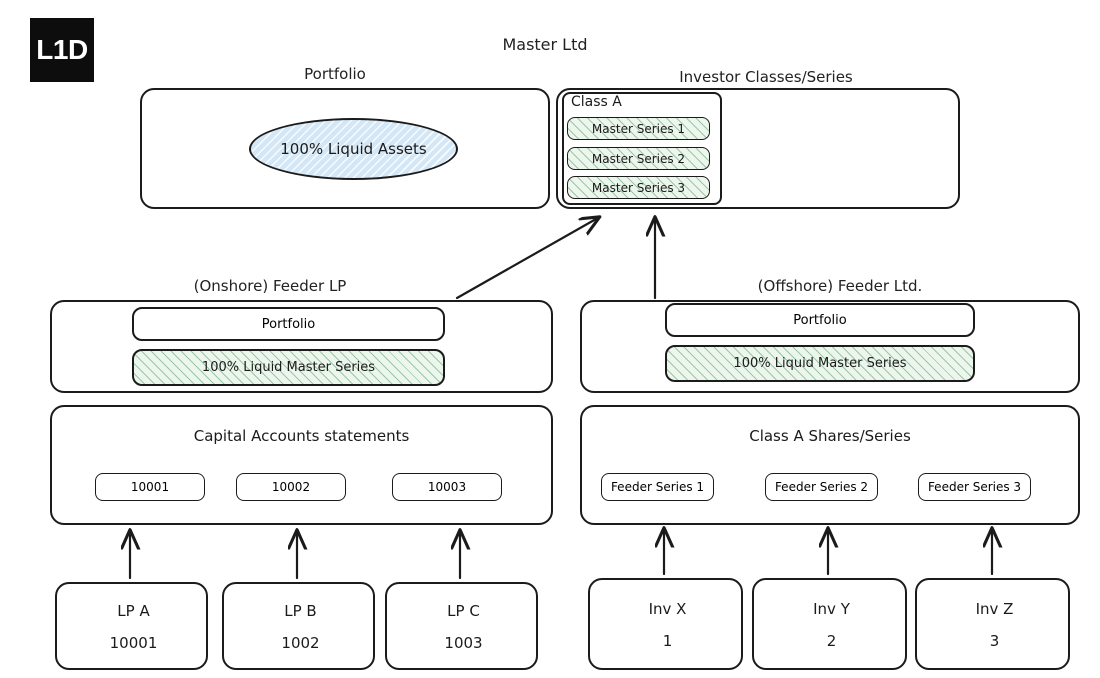  I want to click on feeder-series-2-label: Feeder Series 2, so click(821, 487).